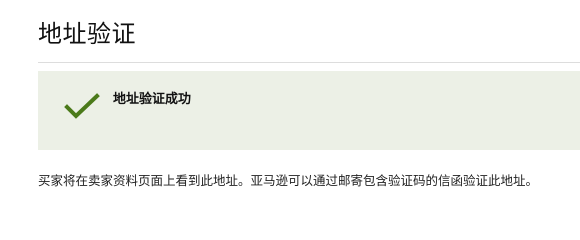 The image size is (580, 240). What do you see at coordinates (87, 34) in the screenshot?
I see `page-title: 地址验证` at bounding box center [87, 34].